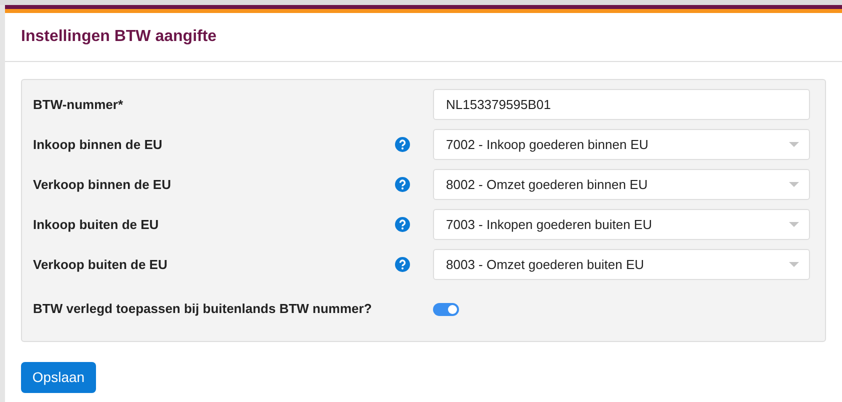 This screenshot has height=402, width=842. Describe the element at coordinates (203, 309) in the screenshot. I see `field-label: BTW verlegd toepassen bij buitenlands BTW nummer?` at that location.